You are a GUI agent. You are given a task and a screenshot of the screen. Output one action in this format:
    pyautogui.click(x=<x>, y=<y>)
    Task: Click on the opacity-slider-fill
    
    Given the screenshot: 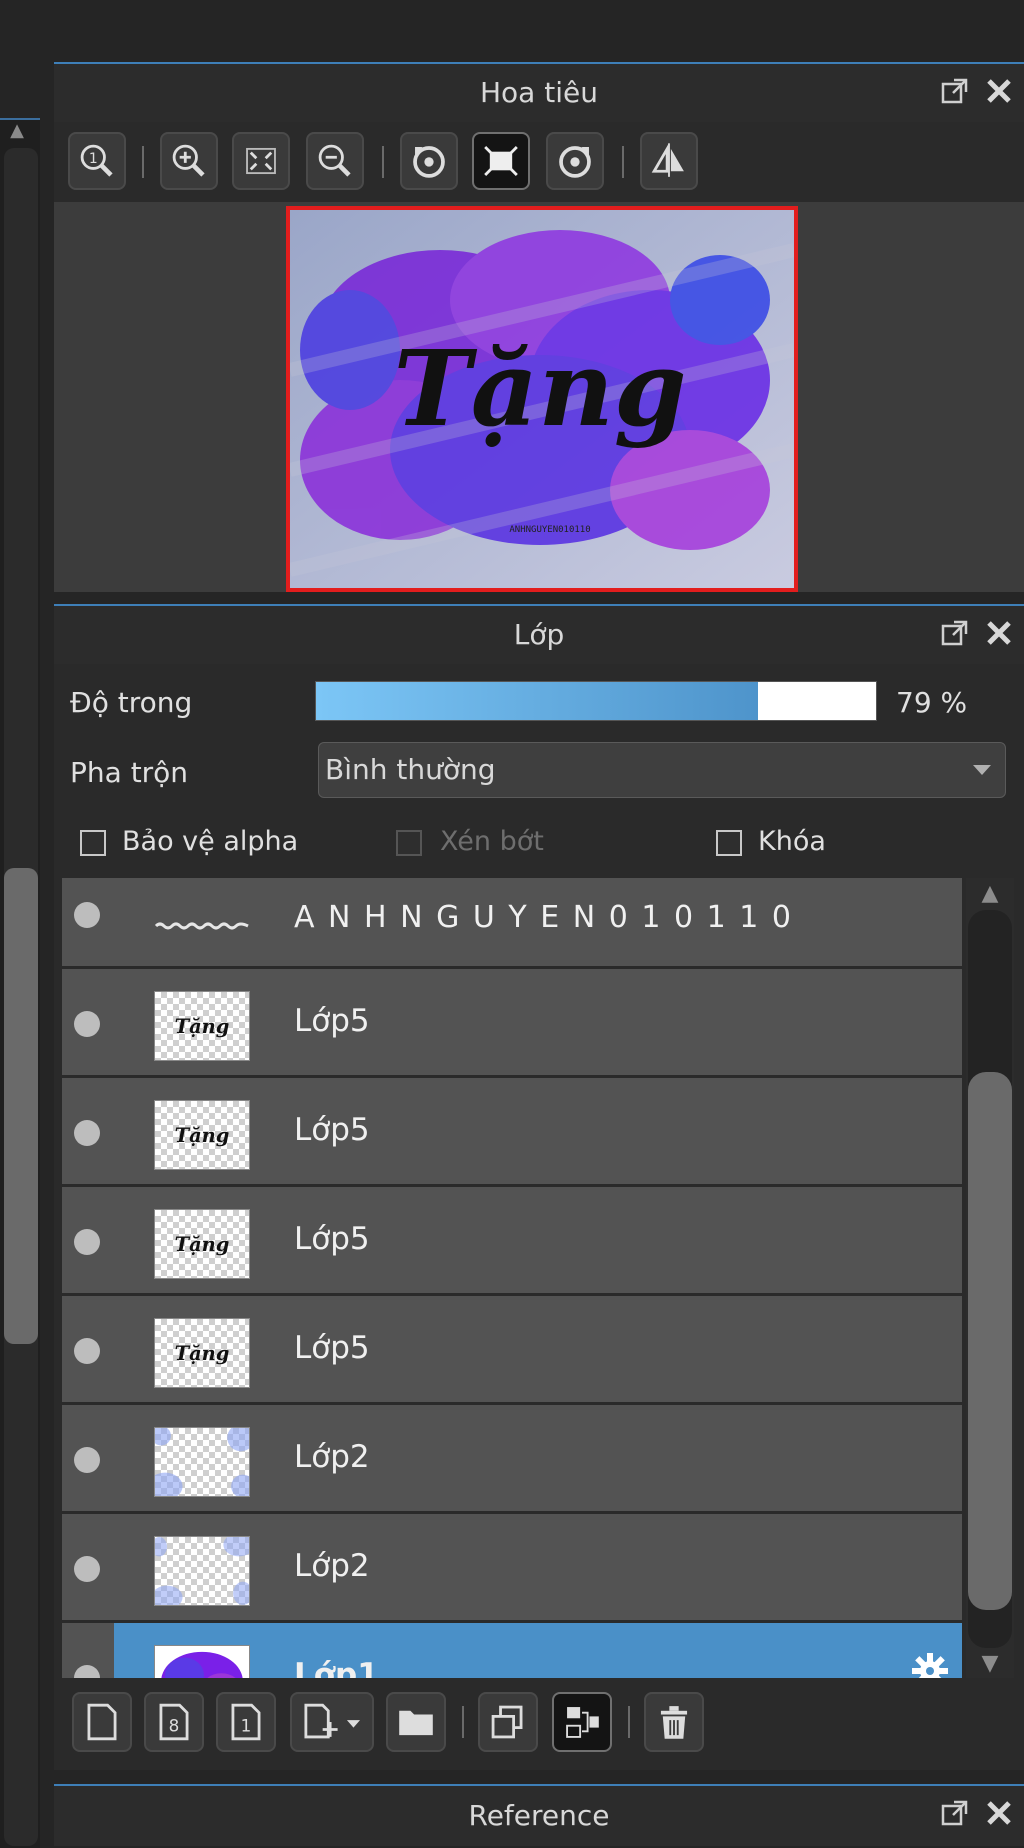 What is the action you would take?
    pyautogui.click(x=537, y=701)
    